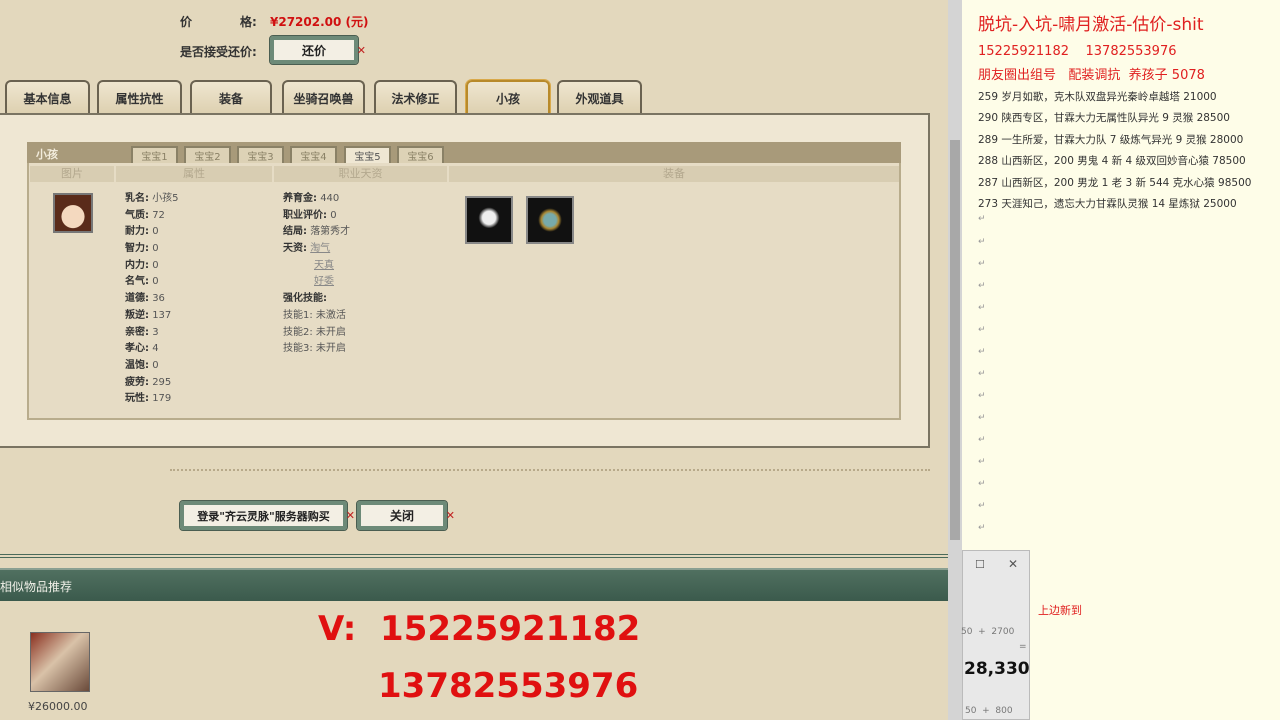 The height and width of the screenshot is (720, 1280). What do you see at coordinates (298, 315) in the screenshot?
I see `skill-label: 技能1:` at bounding box center [298, 315].